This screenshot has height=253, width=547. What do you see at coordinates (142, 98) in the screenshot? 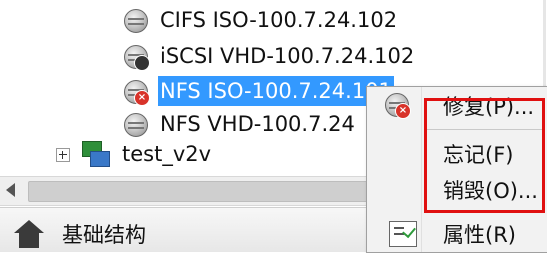
I see `error-badge-icon: ×` at bounding box center [142, 98].